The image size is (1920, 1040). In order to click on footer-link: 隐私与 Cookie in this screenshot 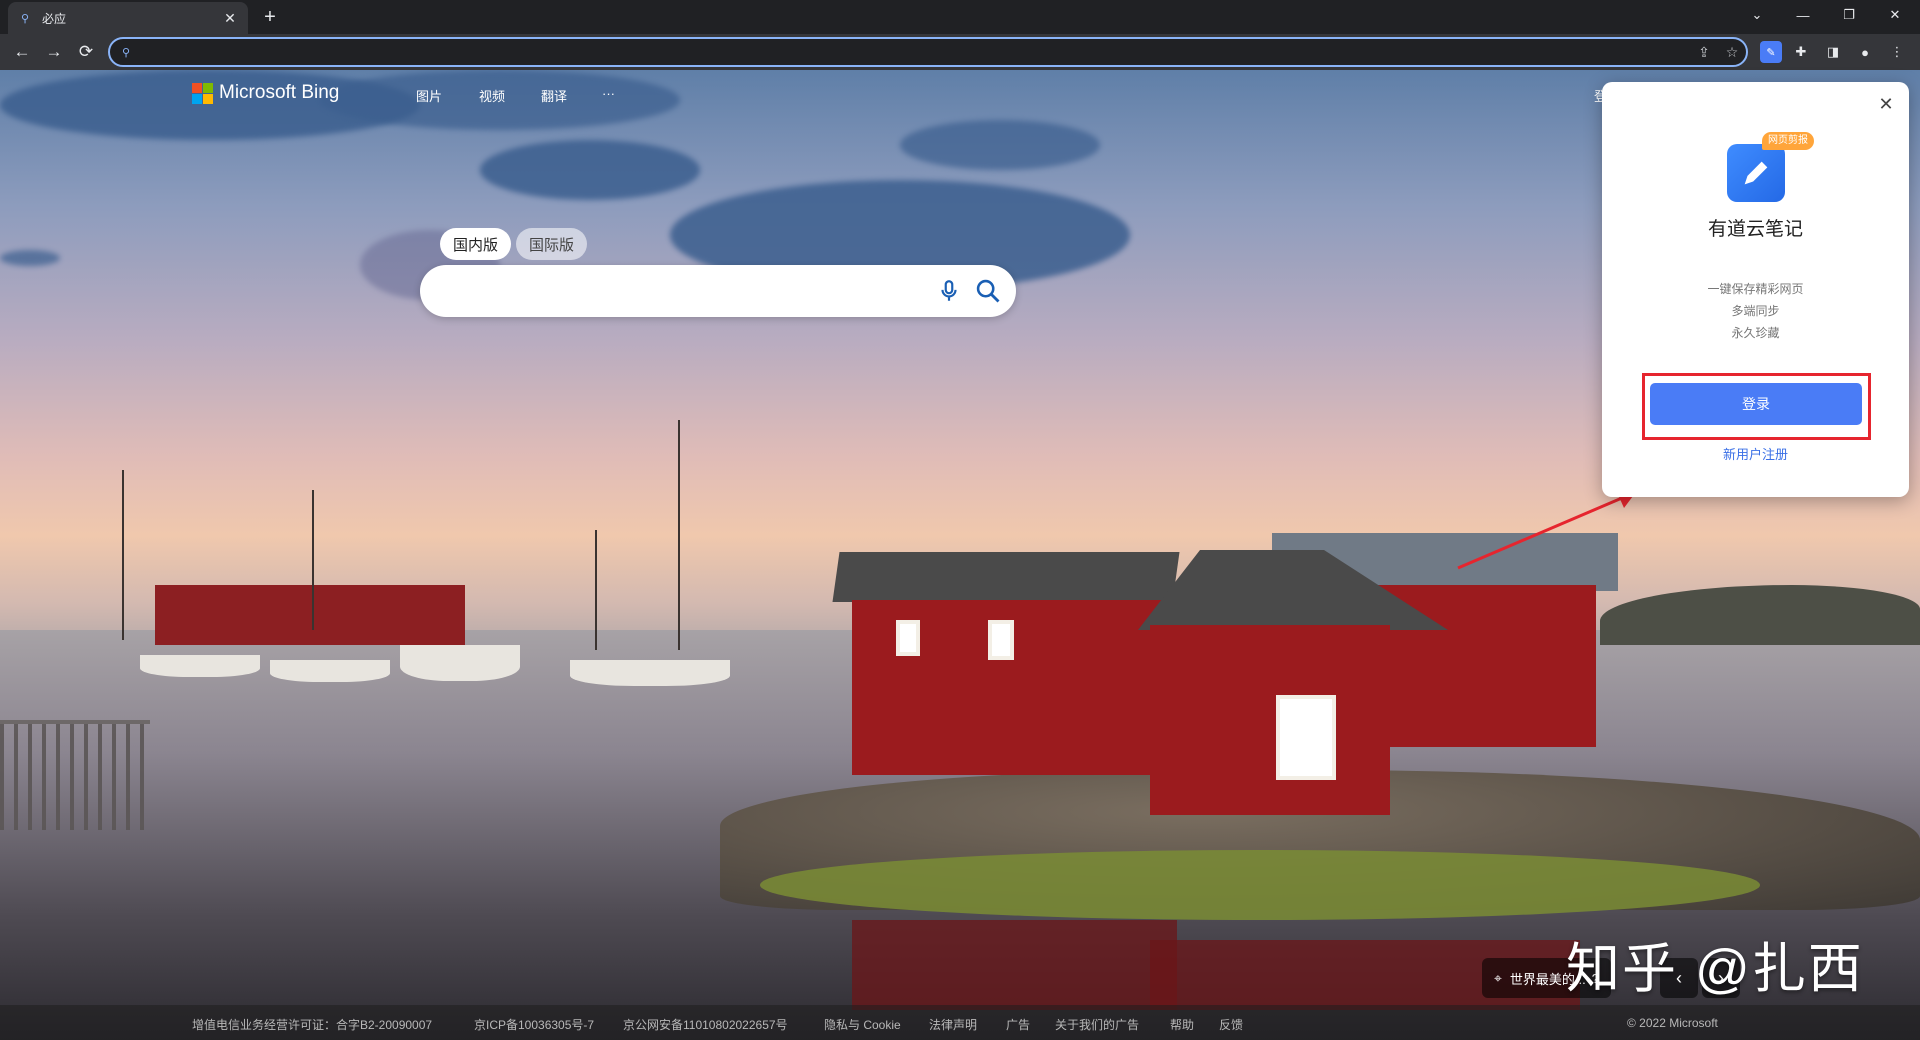, I will do `click(862, 1024)`.